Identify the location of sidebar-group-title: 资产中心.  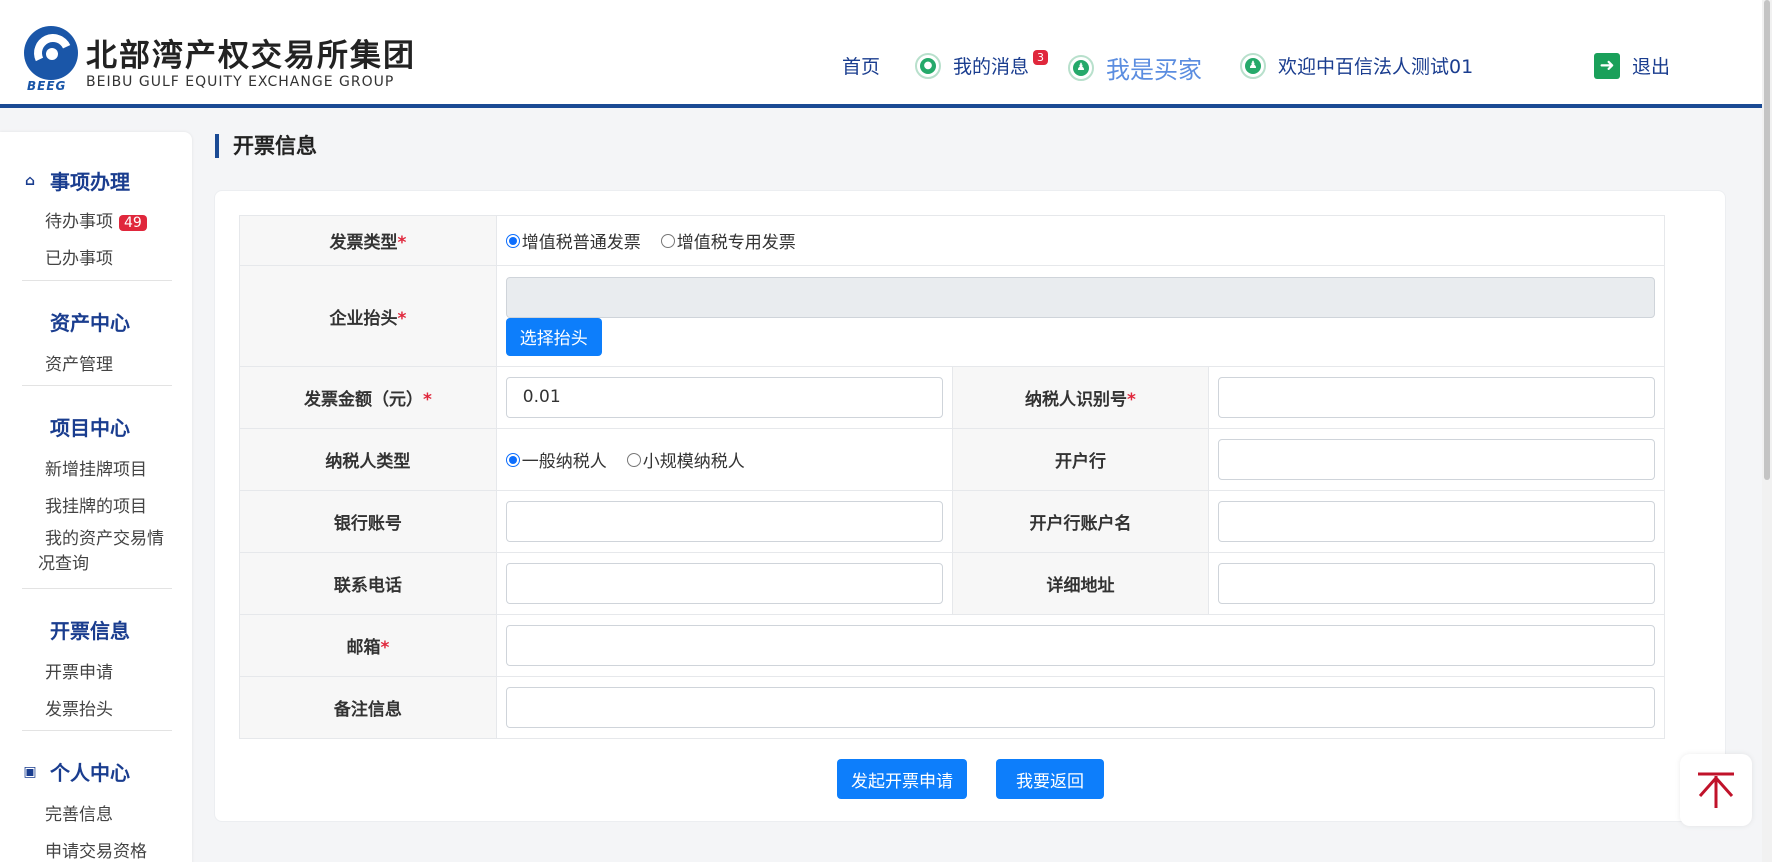
(90, 323).